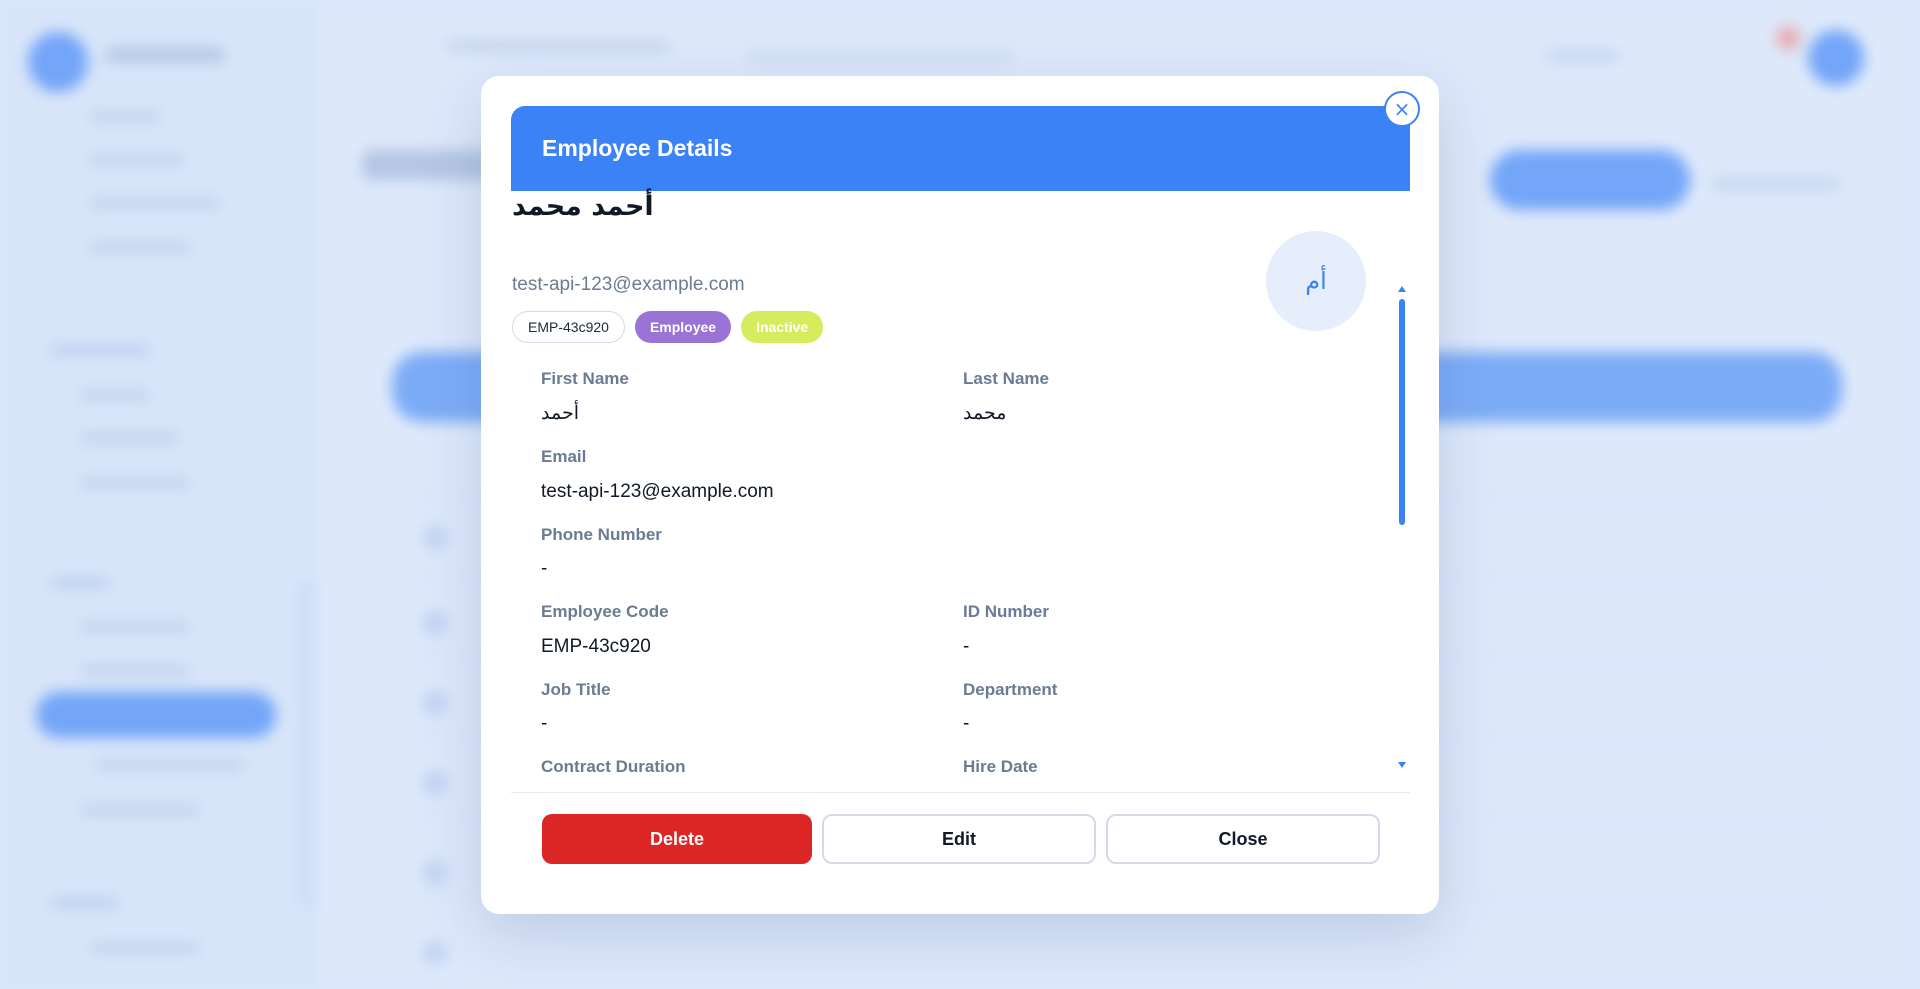  Describe the element at coordinates (564, 456) in the screenshot. I see `email-label: Email` at that location.